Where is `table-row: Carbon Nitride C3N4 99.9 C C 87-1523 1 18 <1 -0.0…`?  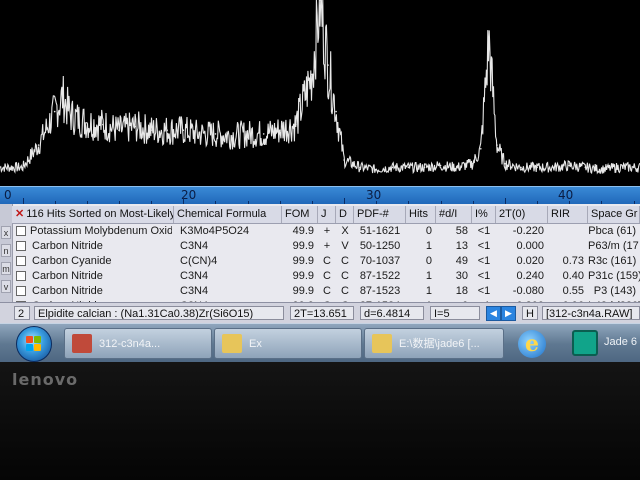 table-row: Carbon Nitride C3N4 99.9 C C 87-1523 1 18 <1 -0.0… is located at coordinates (326, 291).